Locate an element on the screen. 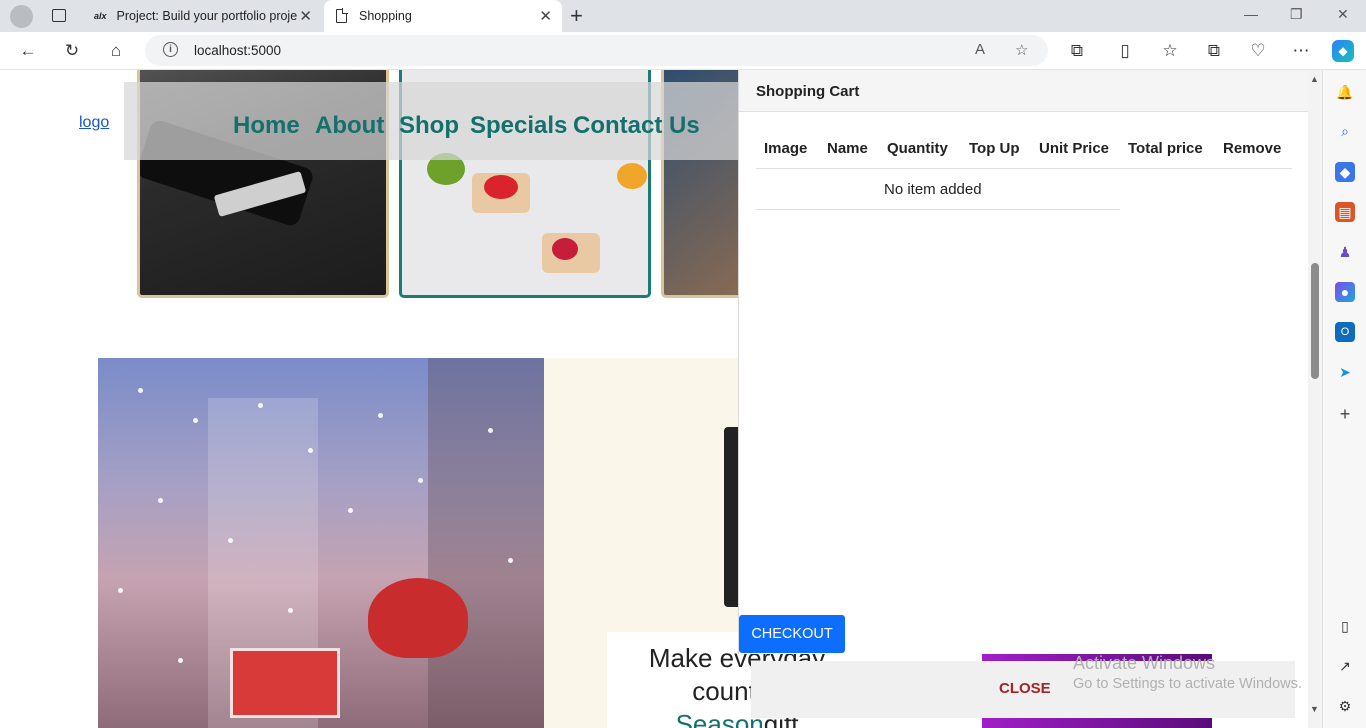 The width and height of the screenshot is (1366, 728). settings-icon: ⚙ is located at coordinates (1345, 706).